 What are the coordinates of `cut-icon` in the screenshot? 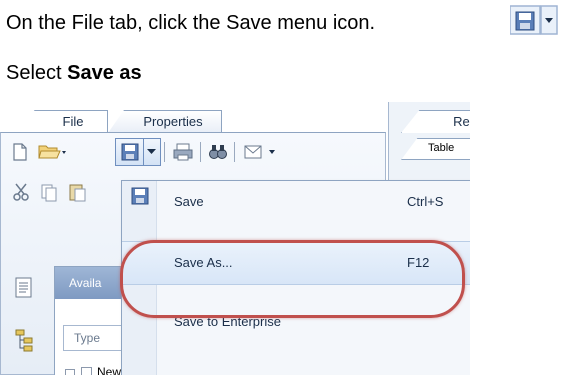 It's located at (21, 192).